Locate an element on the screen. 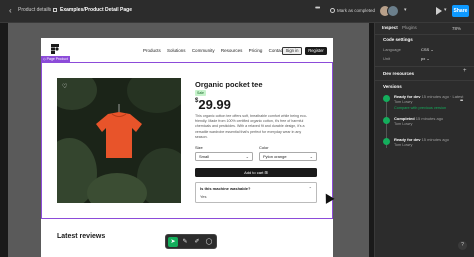 The height and width of the screenshot is (257, 474). breadcrumb-current: Examples/Product Detail Page is located at coordinates (96, 10).